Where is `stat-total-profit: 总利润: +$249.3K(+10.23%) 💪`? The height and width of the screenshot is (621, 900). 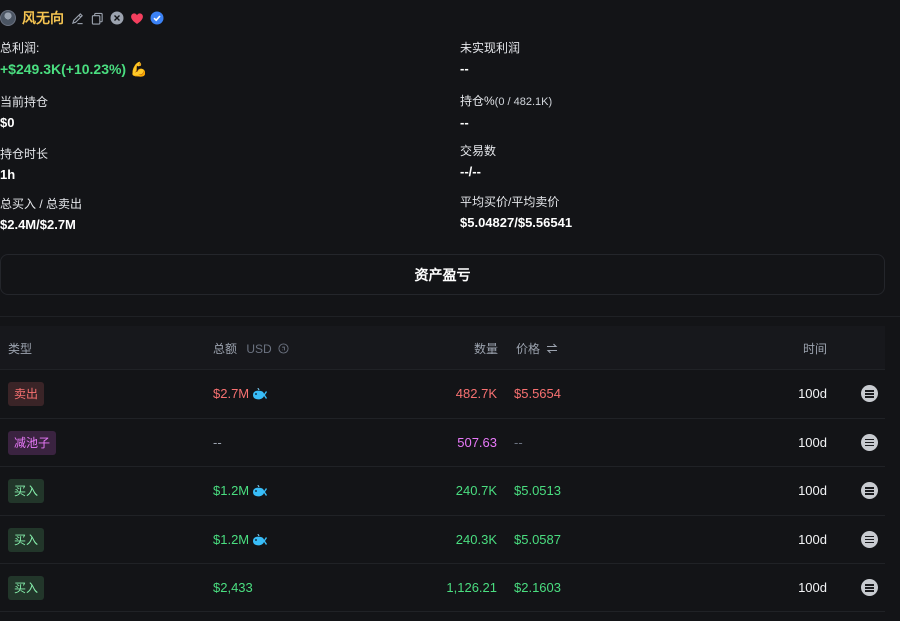 stat-total-profit: 总利润: +$249.3K(+10.23%) 💪 is located at coordinates (73, 59).